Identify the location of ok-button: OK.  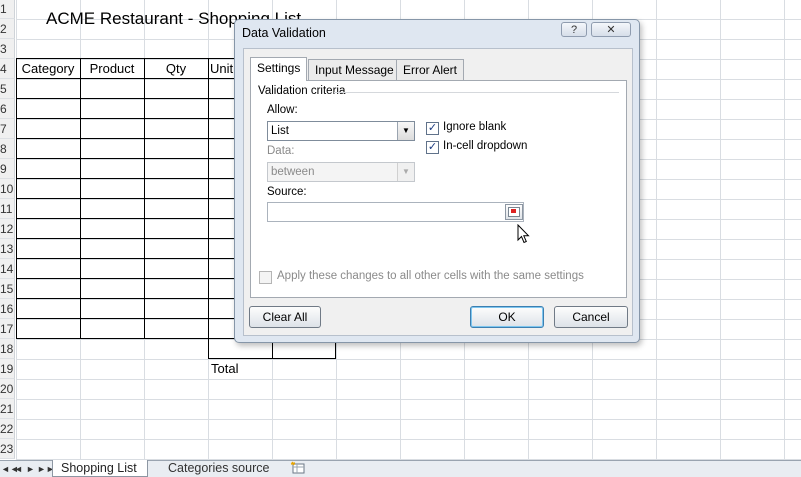
(507, 317).